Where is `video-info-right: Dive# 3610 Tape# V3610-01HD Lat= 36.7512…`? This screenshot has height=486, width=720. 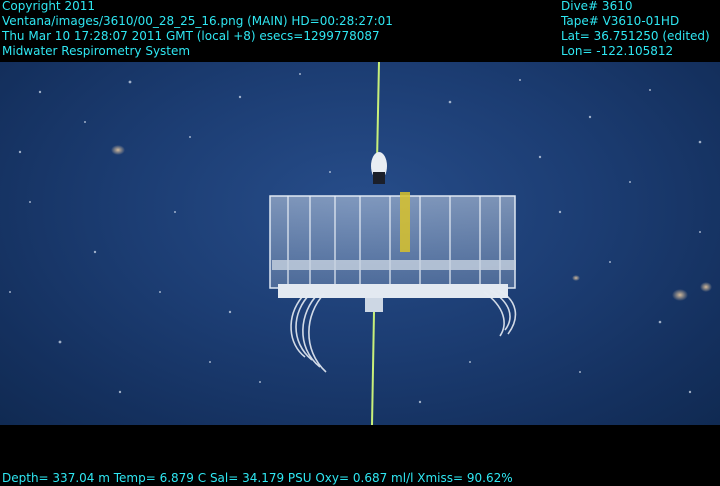
video-info-right: Dive# 3610 Tape# V3610-01HD Lat= 36.7512… is located at coordinates (635, 29).